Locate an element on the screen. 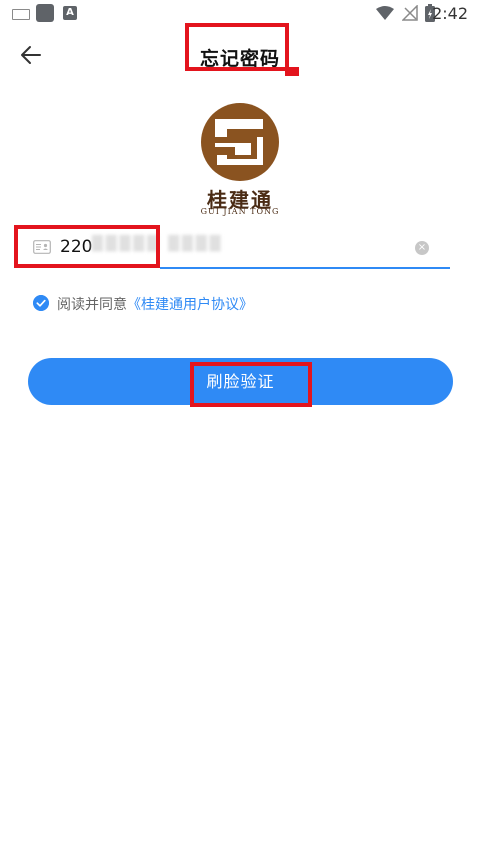 Image resolution: width=480 pixels, height=854 pixels. status-time: 2:42 is located at coordinates (450, 13).